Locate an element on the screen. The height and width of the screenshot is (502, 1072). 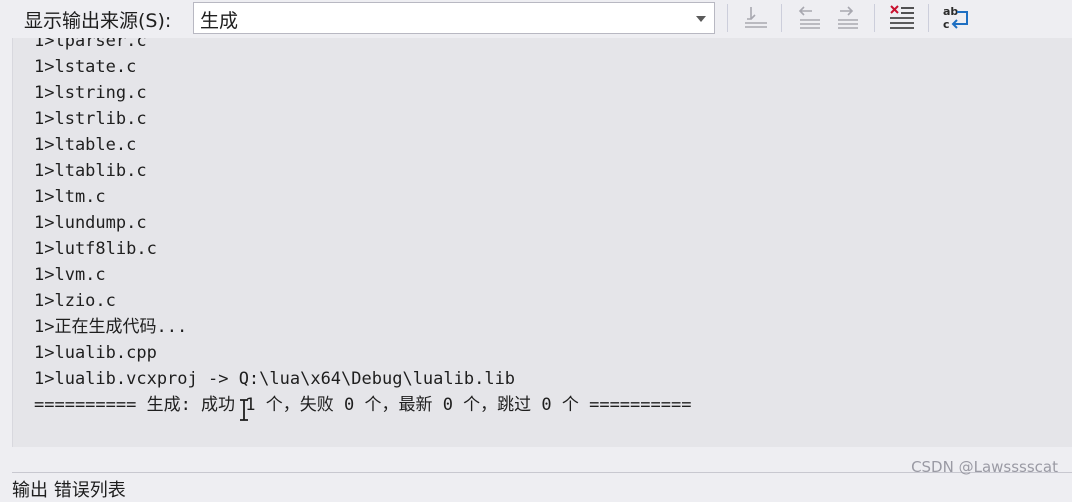
output-toolbar: 显示输出来源(S): 生成 ab c is located at coordinates (536, 19).